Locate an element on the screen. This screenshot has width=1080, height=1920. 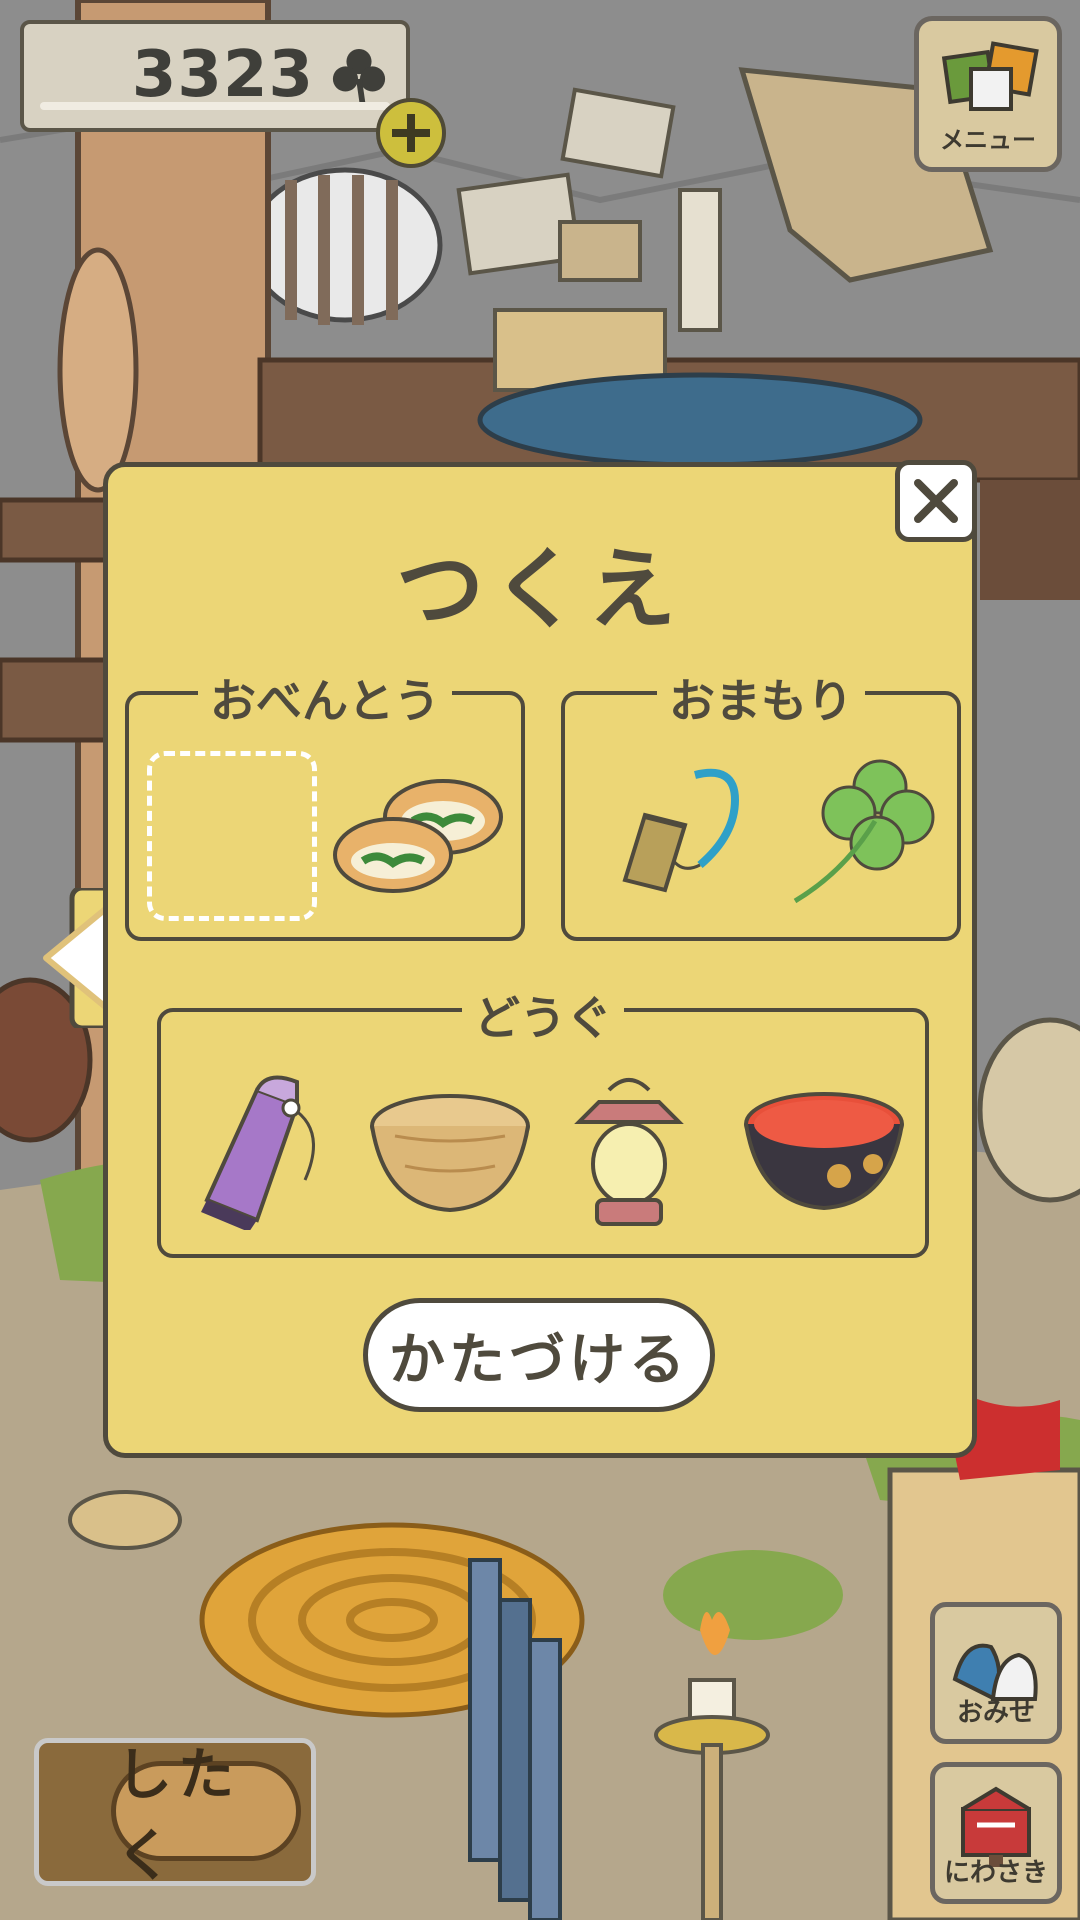
purple-bottle-icon is located at coordinates (262, 1145).